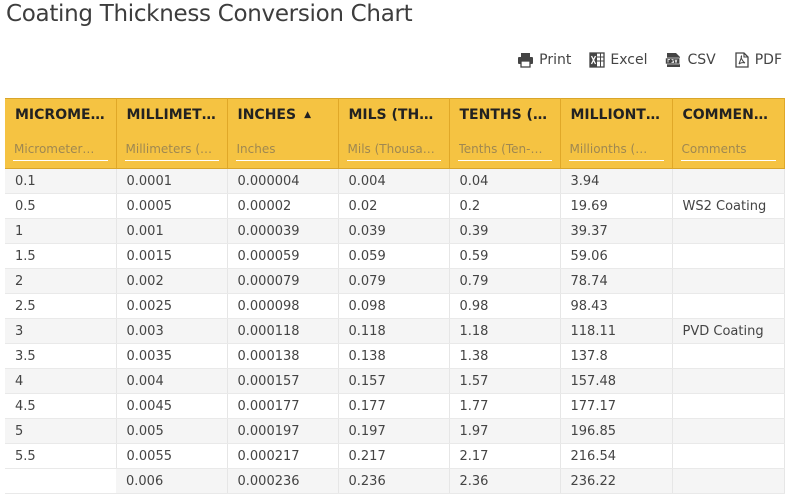 This screenshot has width=786, height=494. What do you see at coordinates (61, 256) in the screenshot?
I see `table-cell: 1.5` at bounding box center [61, 256].